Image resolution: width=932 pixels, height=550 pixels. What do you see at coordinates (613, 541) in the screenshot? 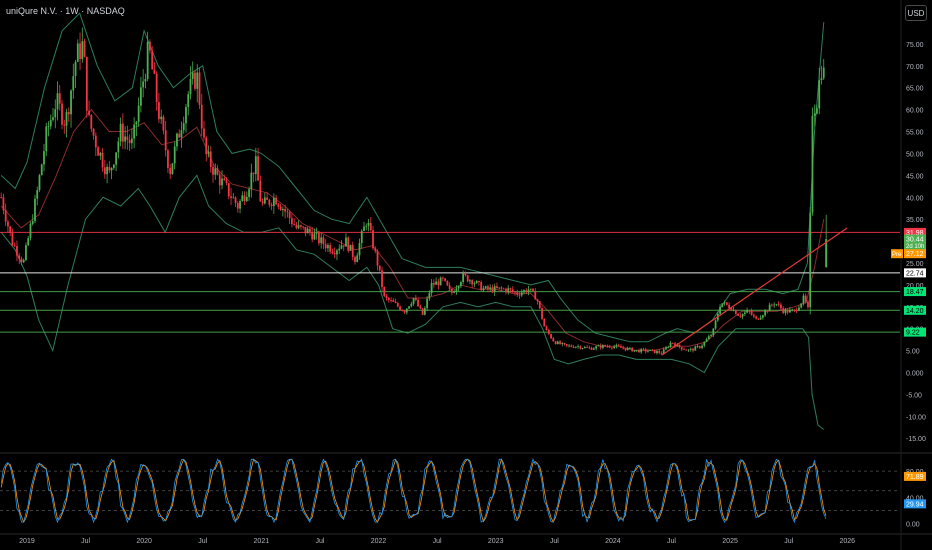
I see `x-tick-label: 2024` at bounding box center [613, 541].